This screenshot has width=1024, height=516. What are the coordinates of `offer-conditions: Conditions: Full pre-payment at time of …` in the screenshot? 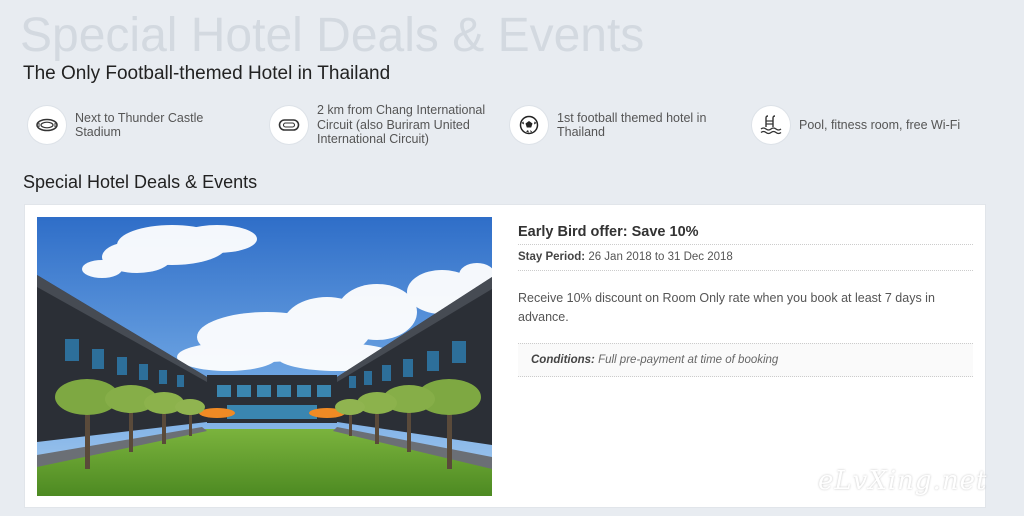 It's located at (745, 360).